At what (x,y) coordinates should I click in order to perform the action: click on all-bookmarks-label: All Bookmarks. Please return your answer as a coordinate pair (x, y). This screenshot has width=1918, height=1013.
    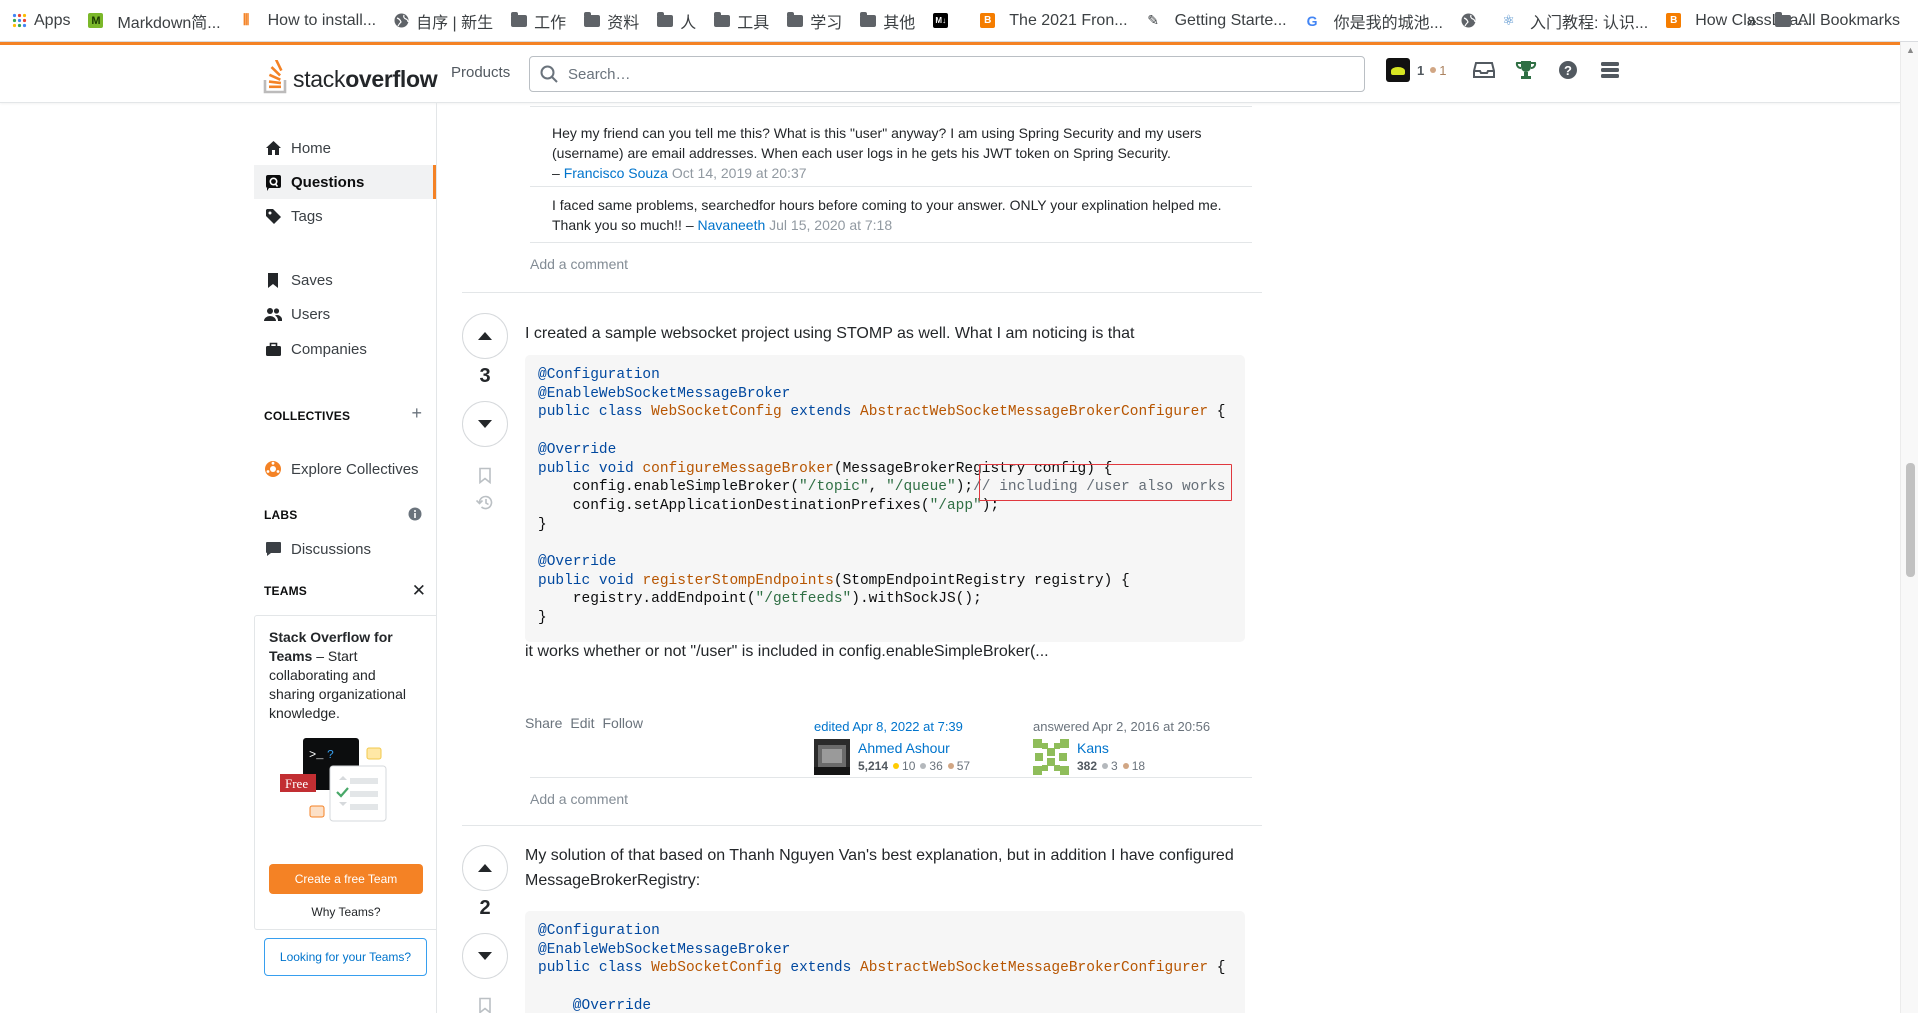
    Looking at the image, I should click on (1848, 20).